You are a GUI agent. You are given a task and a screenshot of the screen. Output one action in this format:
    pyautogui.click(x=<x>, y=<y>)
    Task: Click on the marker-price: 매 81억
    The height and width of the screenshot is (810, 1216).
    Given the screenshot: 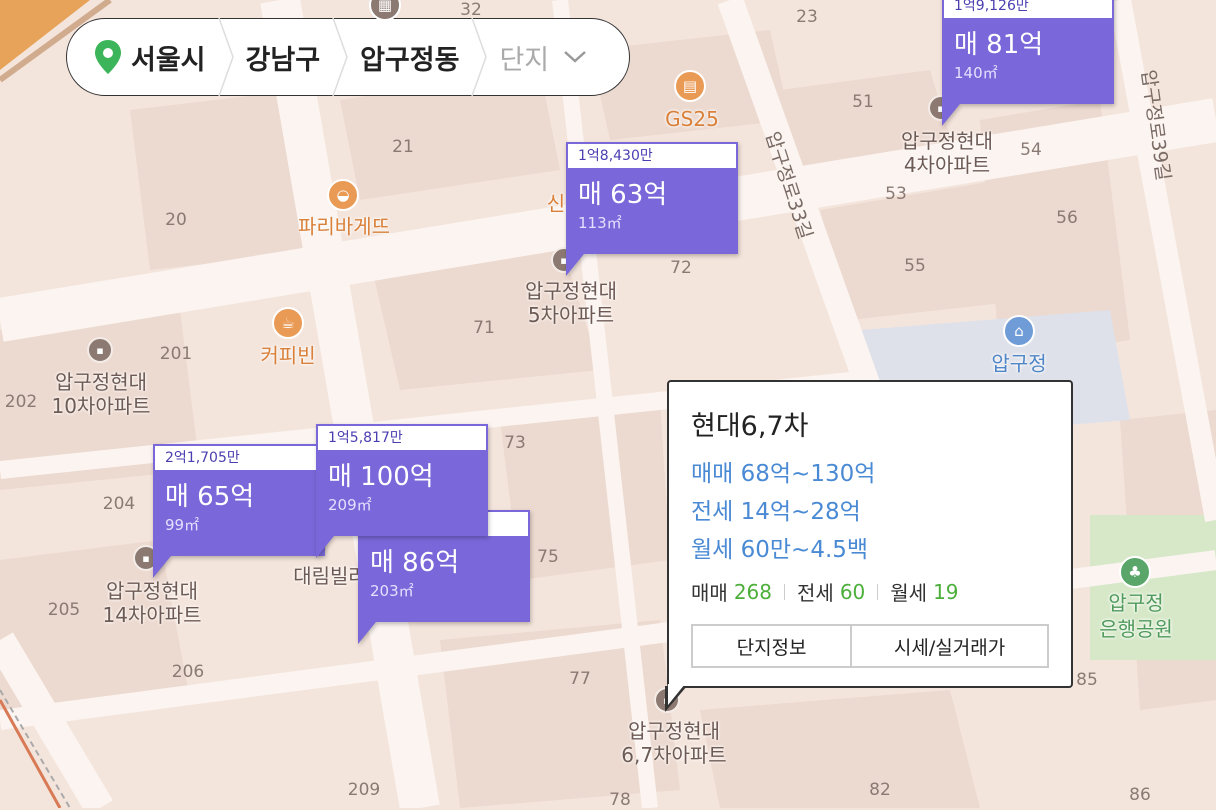 What is the action you would take?
    pyautogui.click(x=999, y=45)
    